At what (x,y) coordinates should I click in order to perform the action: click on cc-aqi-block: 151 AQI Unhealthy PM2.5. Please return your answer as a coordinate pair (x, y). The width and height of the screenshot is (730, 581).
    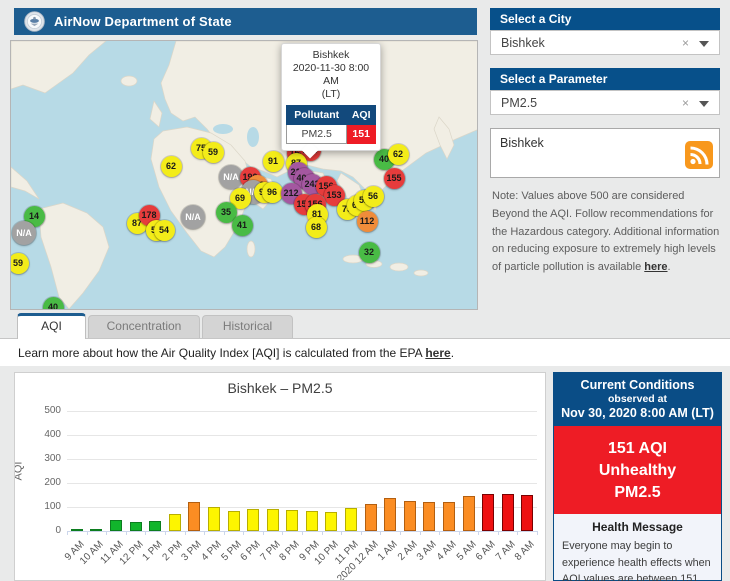
    Looking at the image, I should click on (637, 470).